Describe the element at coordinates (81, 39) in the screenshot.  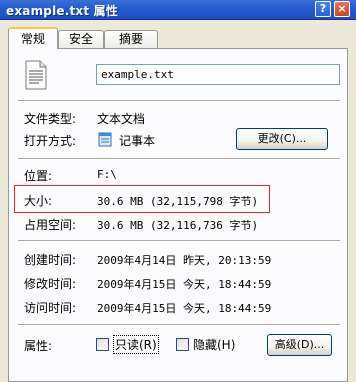
I see `tab-security: 安全` at that location.